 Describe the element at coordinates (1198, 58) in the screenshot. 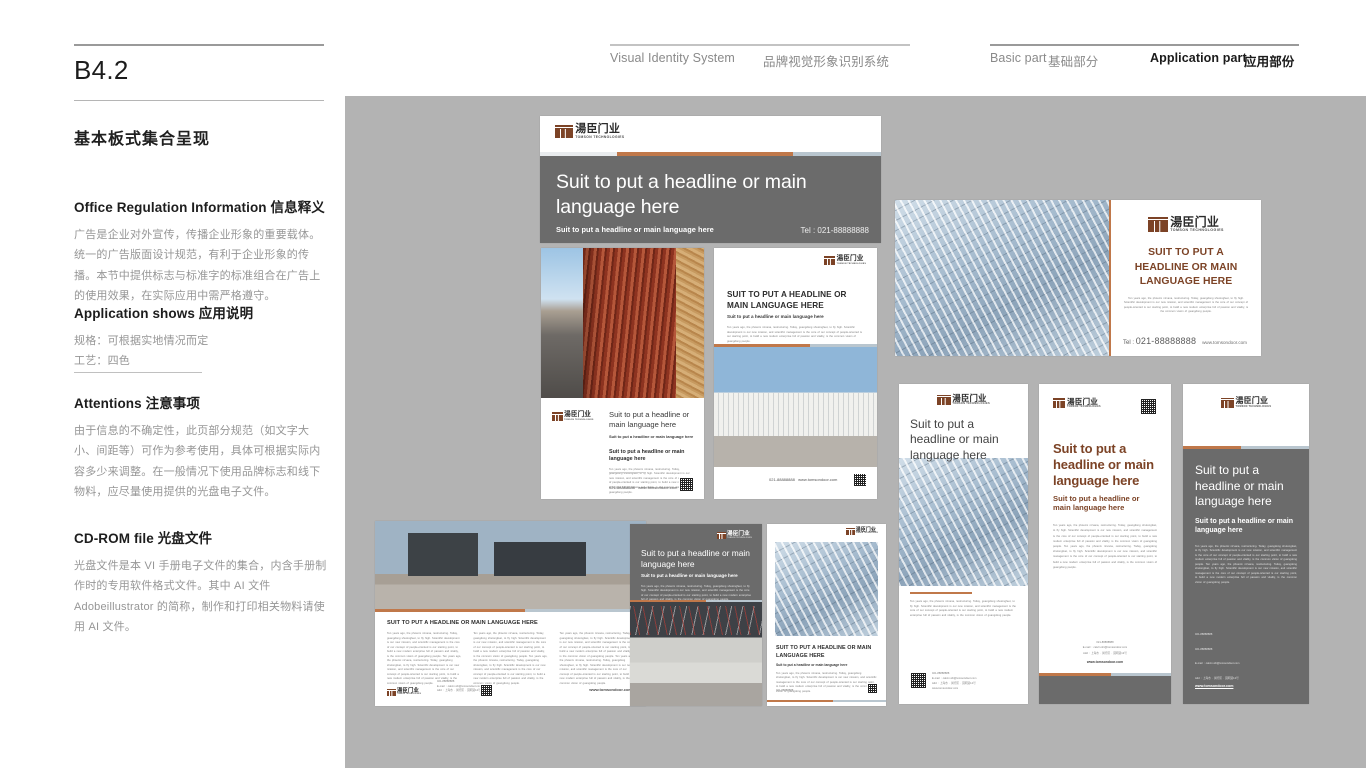

I see `nav-application-part-en: Application part` at that location.